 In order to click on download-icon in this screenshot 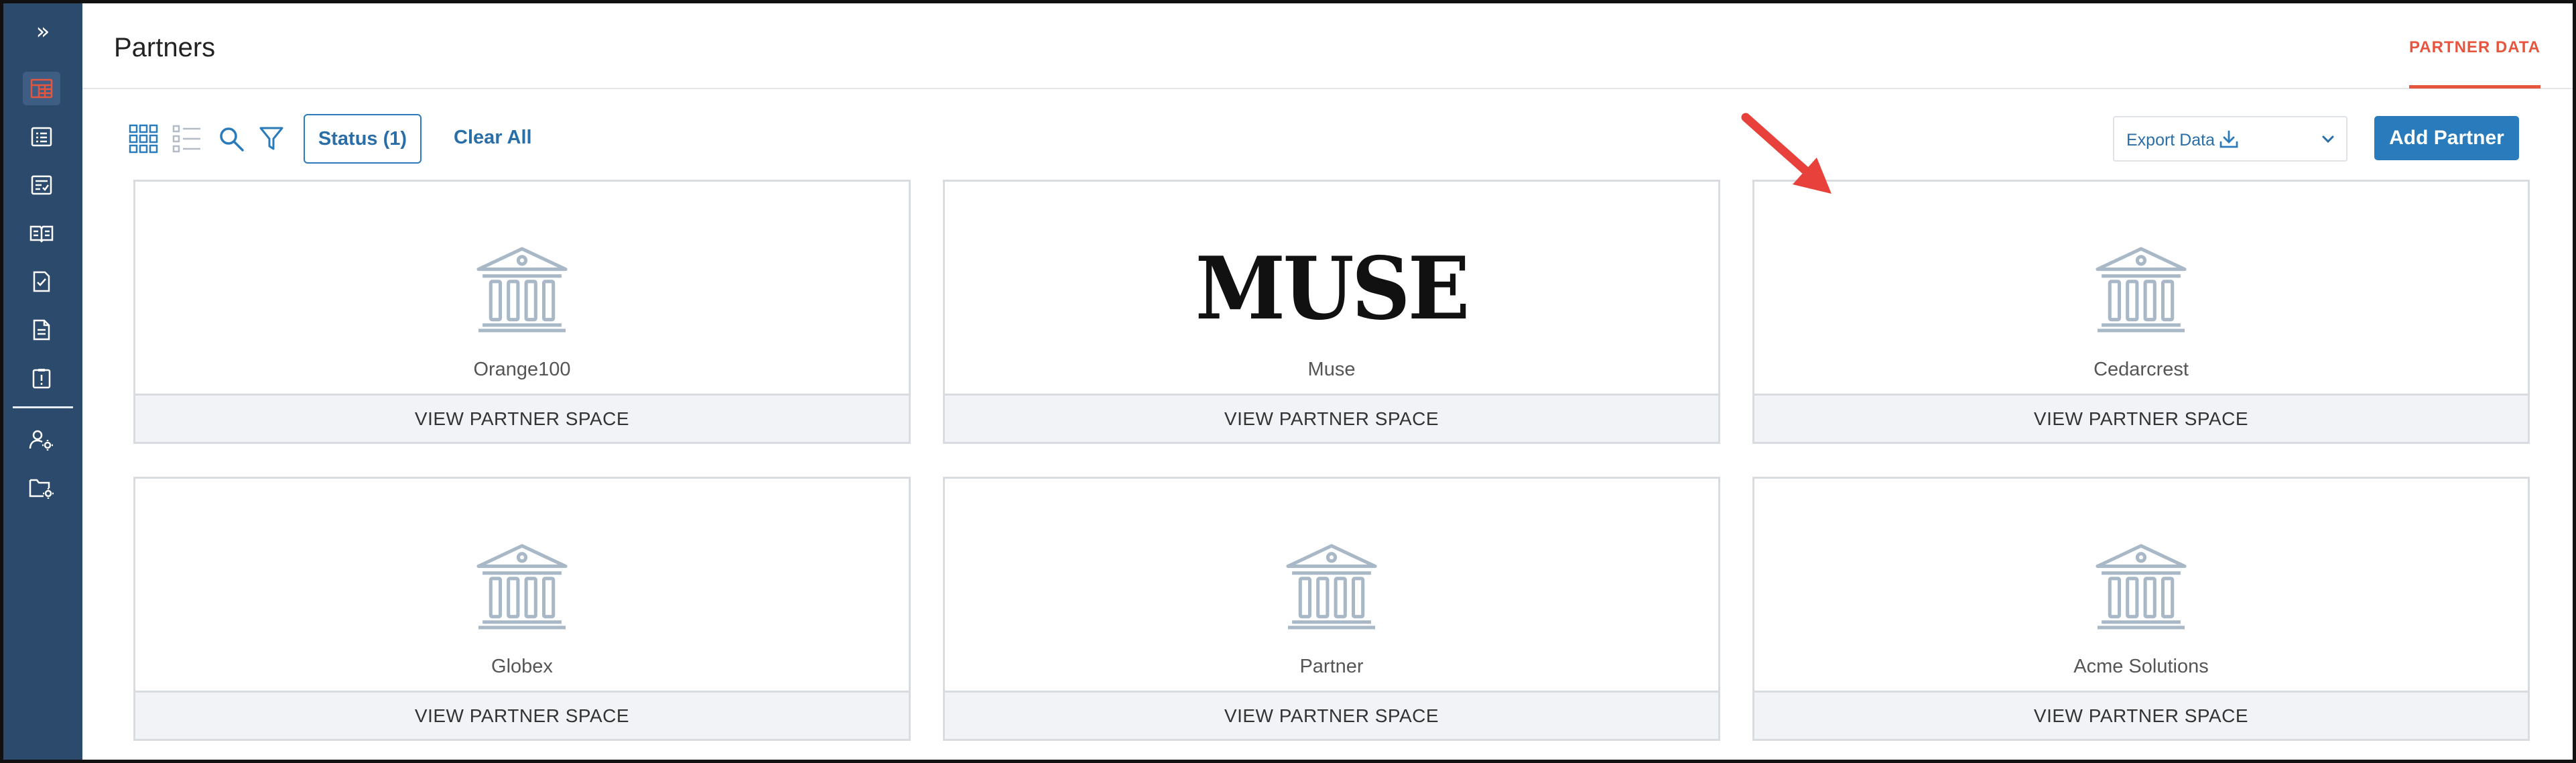, I will do `click(2228, 139)`.